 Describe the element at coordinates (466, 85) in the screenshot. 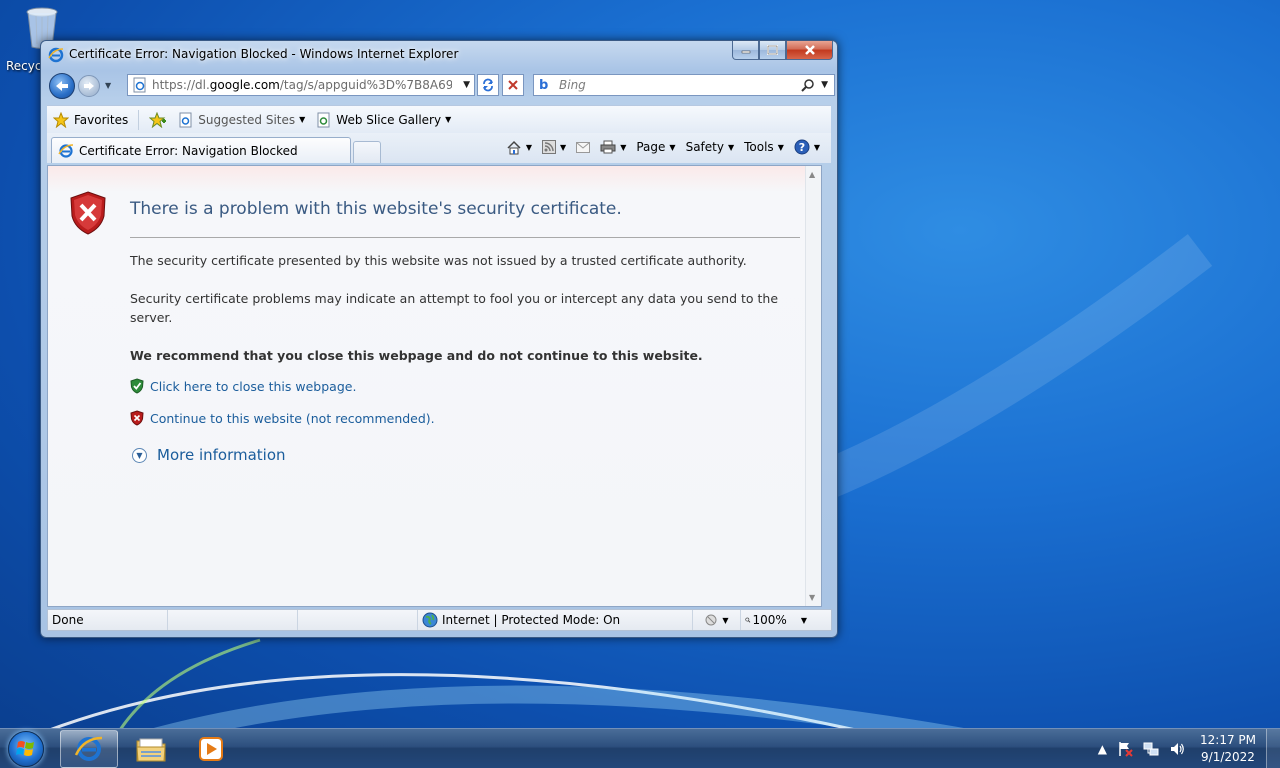

I see `address-dropdown-icon: ▼` at that location.